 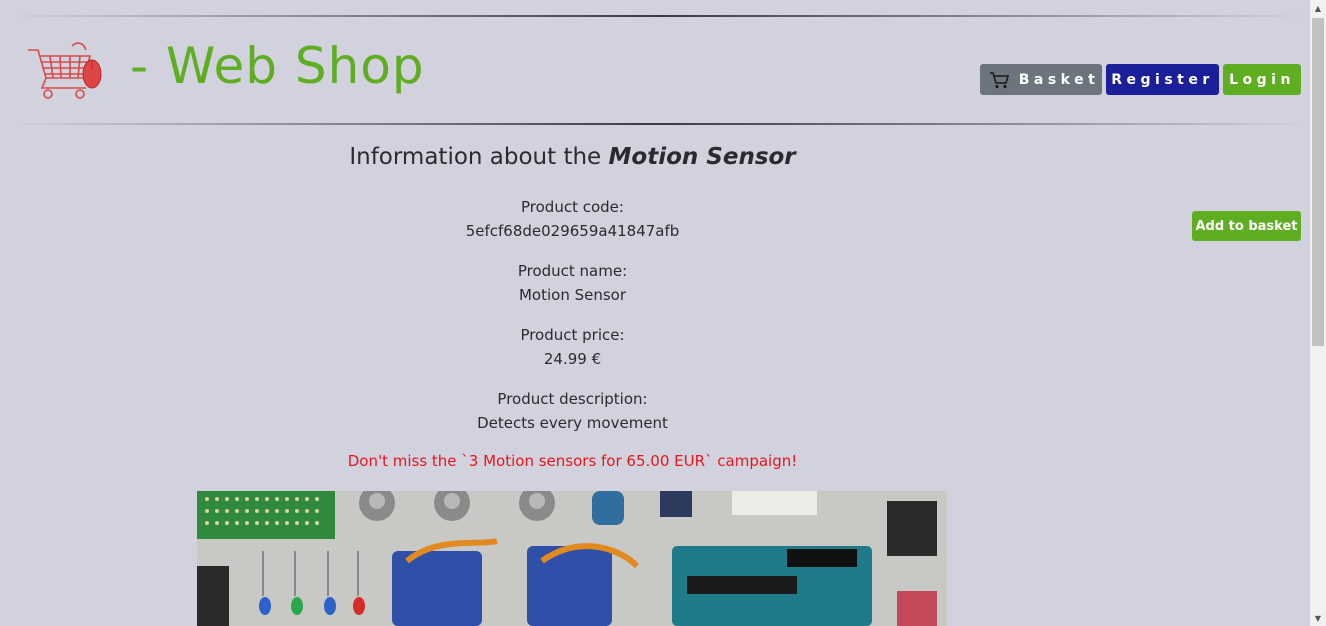 I want to click on heading-prefix: Information about the, so click(x=475, y=157).